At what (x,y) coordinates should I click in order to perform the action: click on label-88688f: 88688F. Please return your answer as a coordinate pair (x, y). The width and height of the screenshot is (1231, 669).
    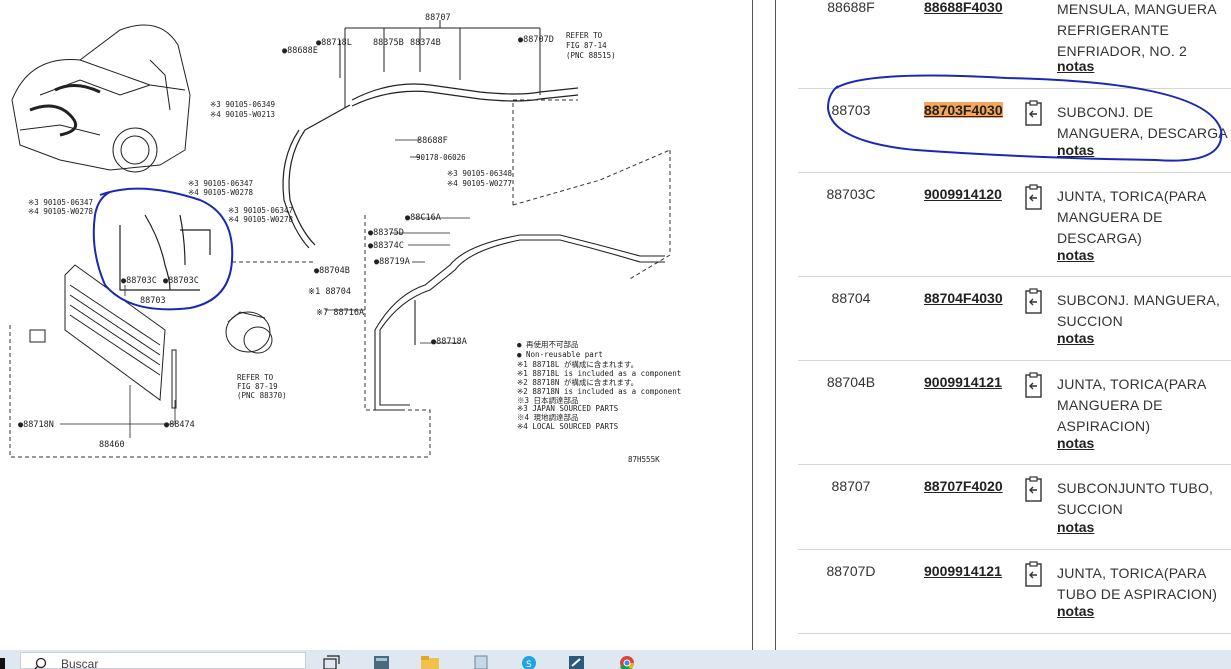
    Looking at the image, I should click on (432, 141).